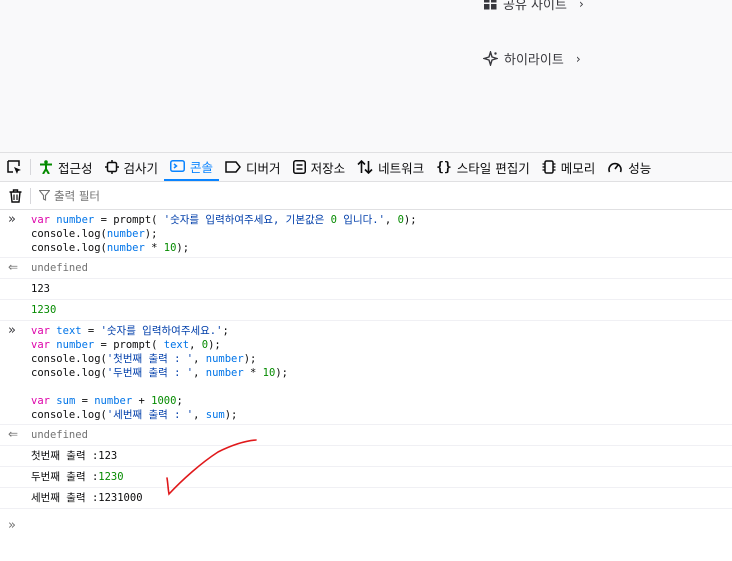 Image resolution: width=732 pixels, height=561 pixels. What do you see at coordinates (65, 477) in the screenshot?
I see `log-label: 두번째 출력 :` at bounding box center [65, 477].